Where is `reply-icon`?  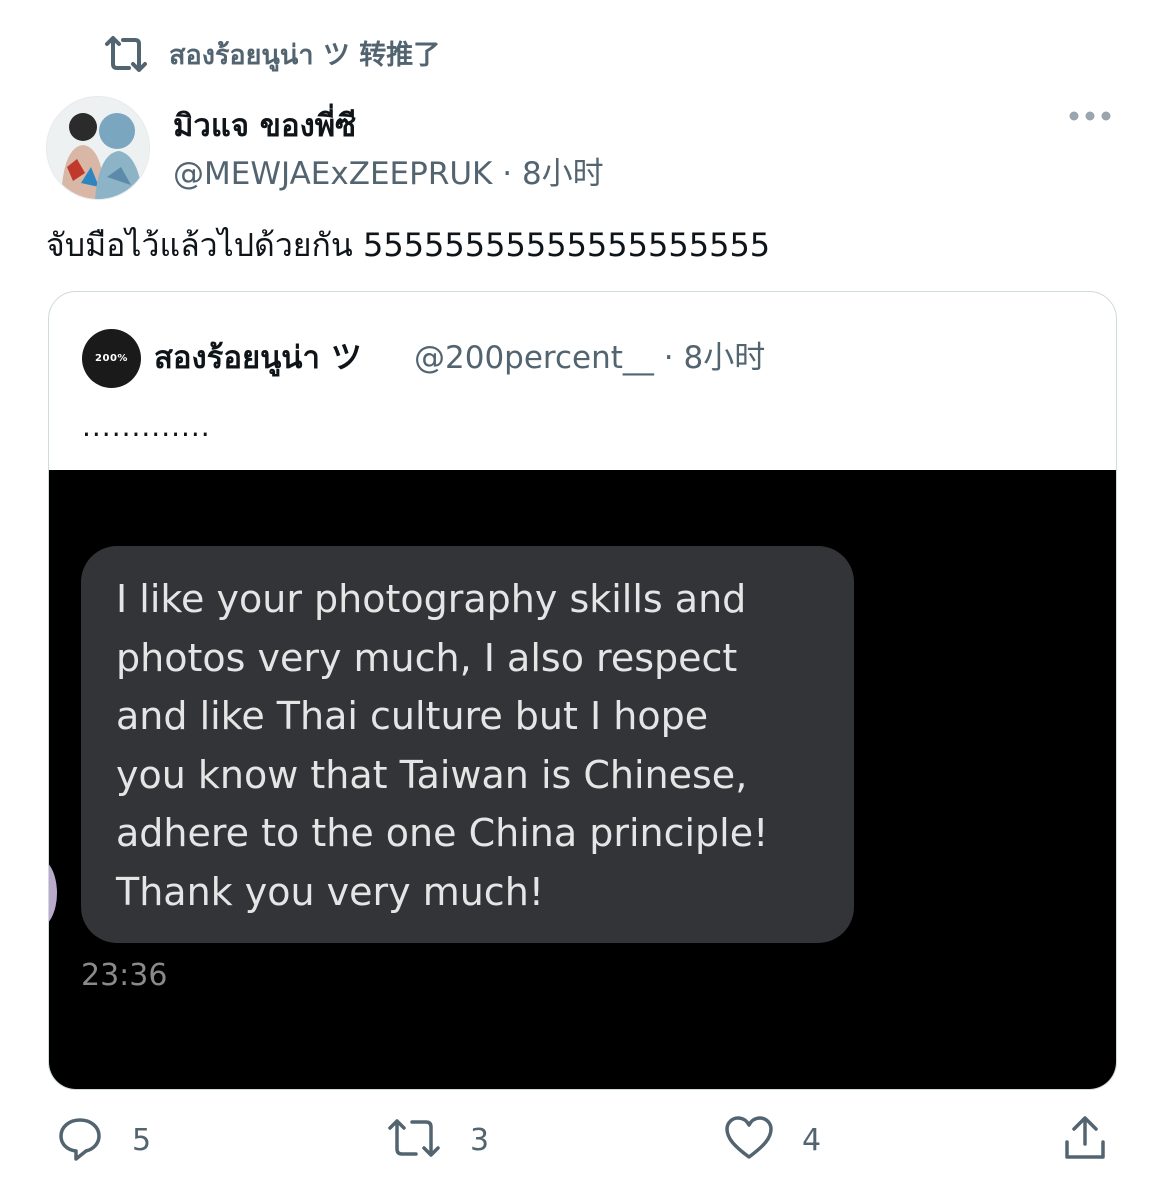
reply-icon is located at coordinates (80, 1140).